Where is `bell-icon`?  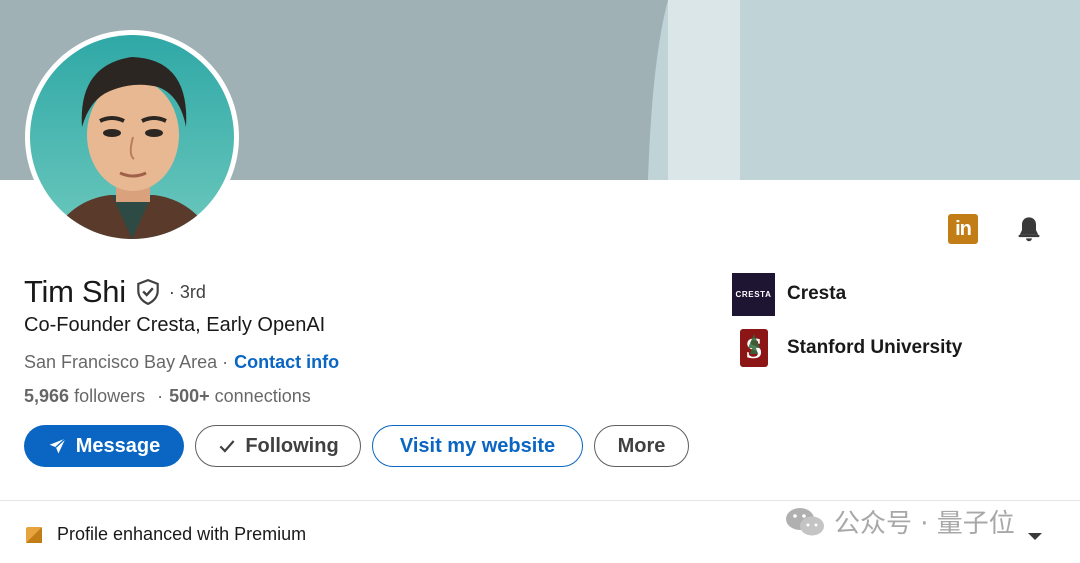 bell-icon is located at coordinates (1029, 229).